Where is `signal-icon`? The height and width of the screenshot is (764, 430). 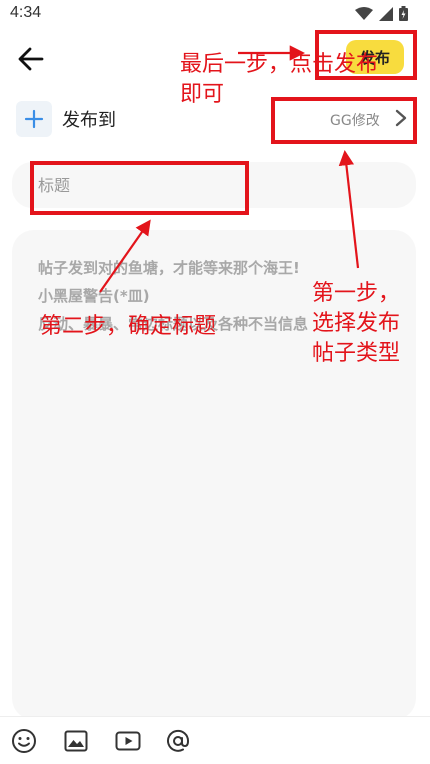 signal-icon is located at coordinates (386, 13).